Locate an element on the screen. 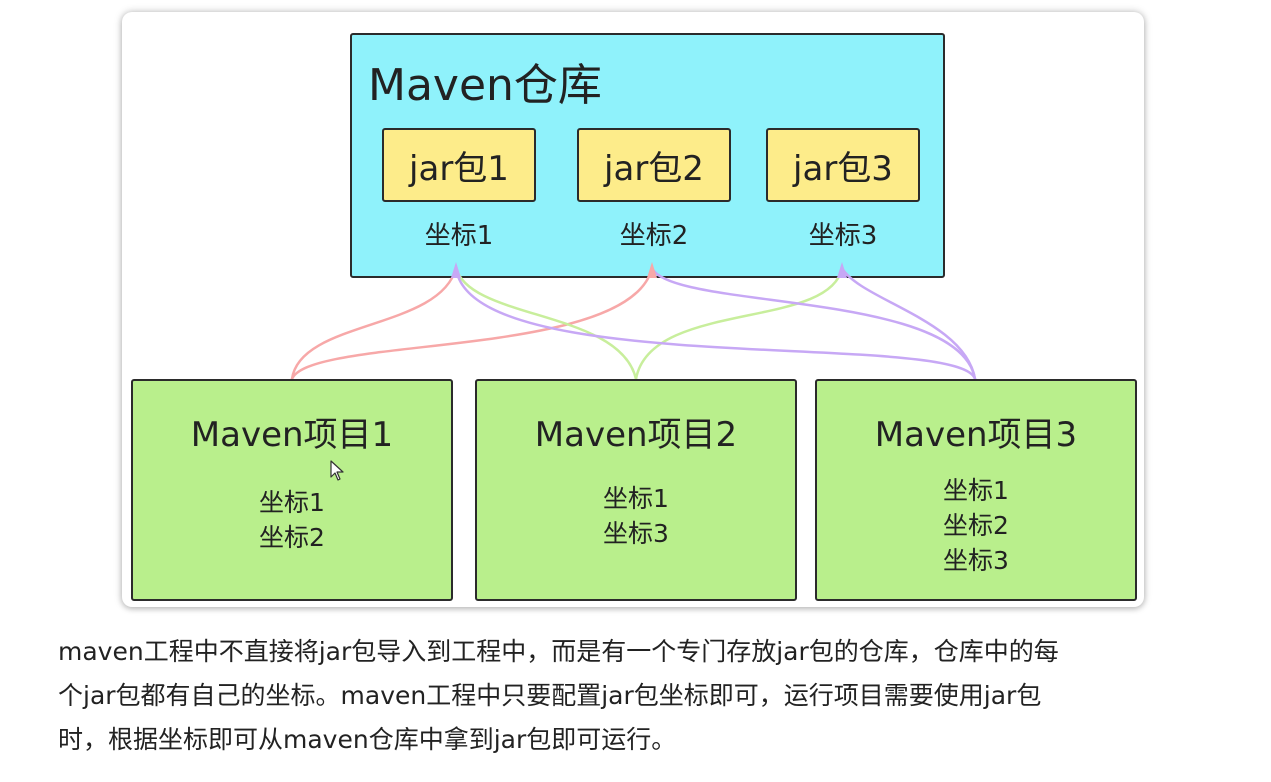 The width and height of the screenshot is (1271, 782). maven-project-2: Maven项目2 坐标1 坐标3 is located at coordinates (636, 490).